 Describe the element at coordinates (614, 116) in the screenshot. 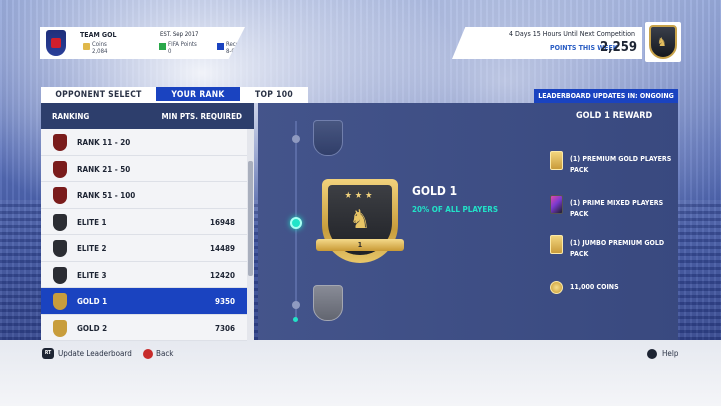

I see `reward-title: GOLD 1 REWARD` at that location.